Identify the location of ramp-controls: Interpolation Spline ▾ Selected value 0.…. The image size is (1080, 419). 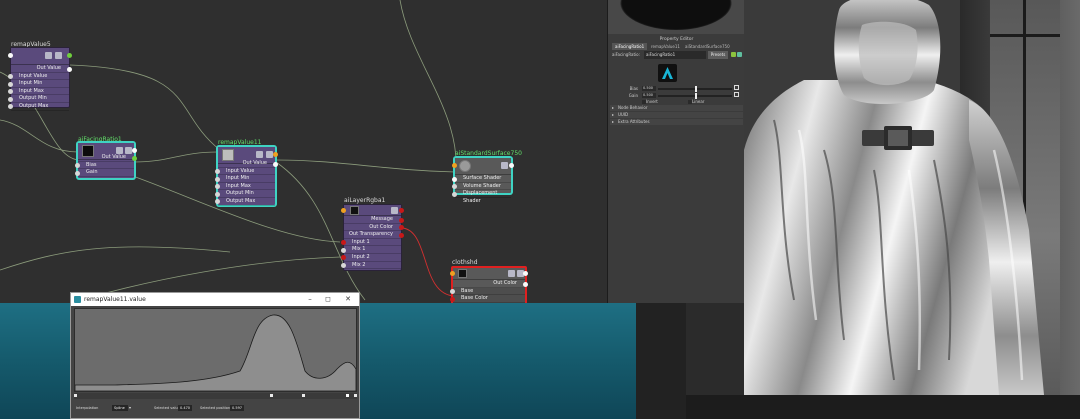
(215, 409).